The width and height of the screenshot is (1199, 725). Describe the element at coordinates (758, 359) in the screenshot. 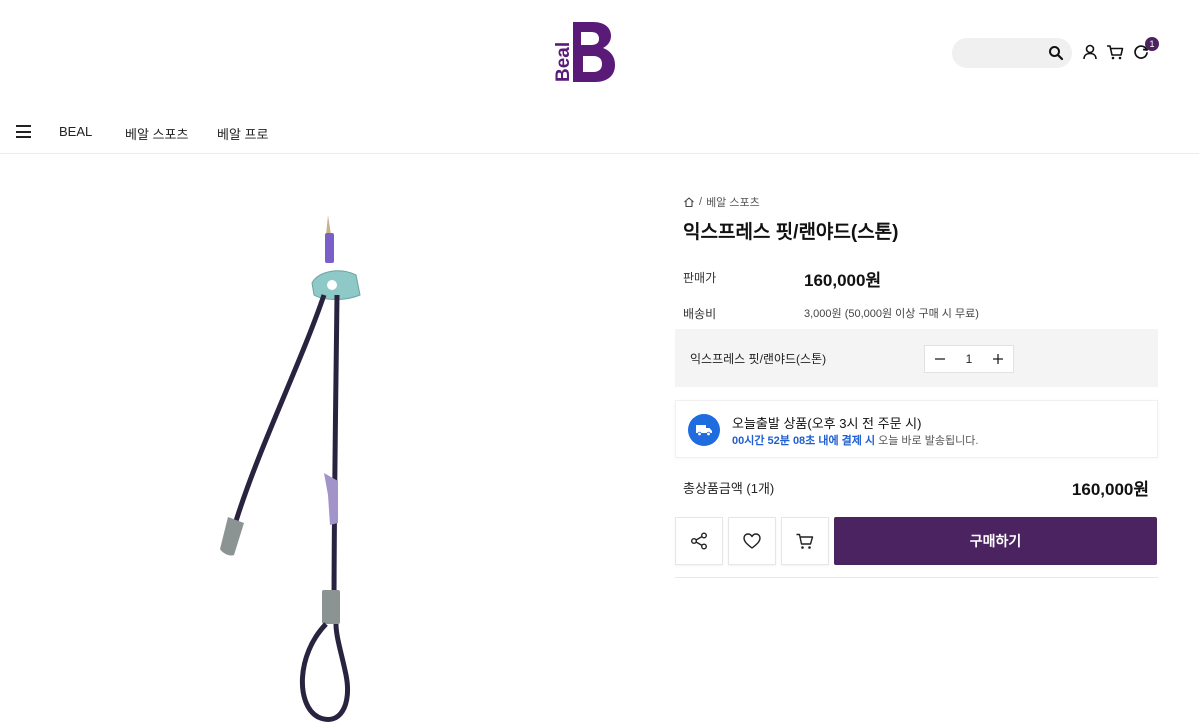

I see `option-name: 익스프레스 핏/랜야드(스톤)` at that location.